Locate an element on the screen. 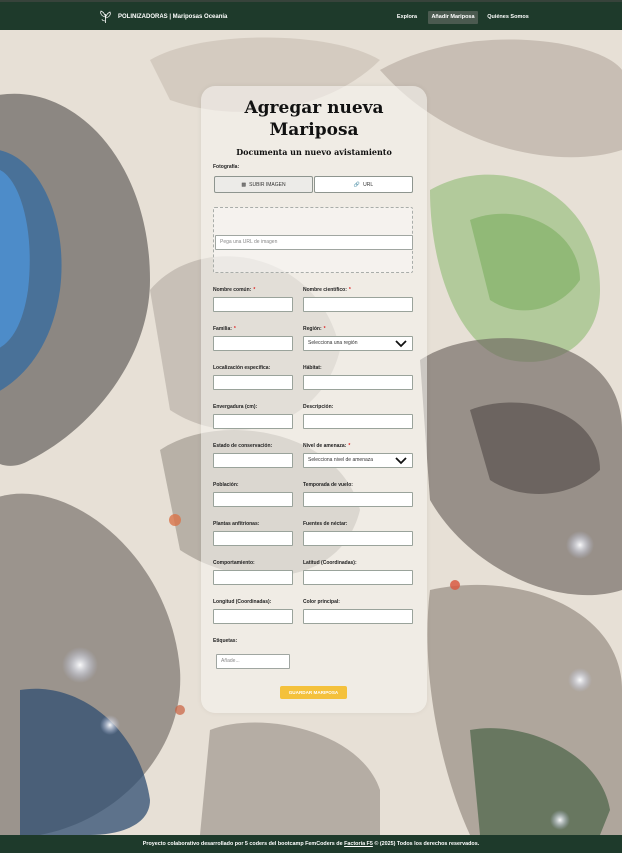 This screenshot has height=853, width=622. locality-input is located at coordinates (253, 382).